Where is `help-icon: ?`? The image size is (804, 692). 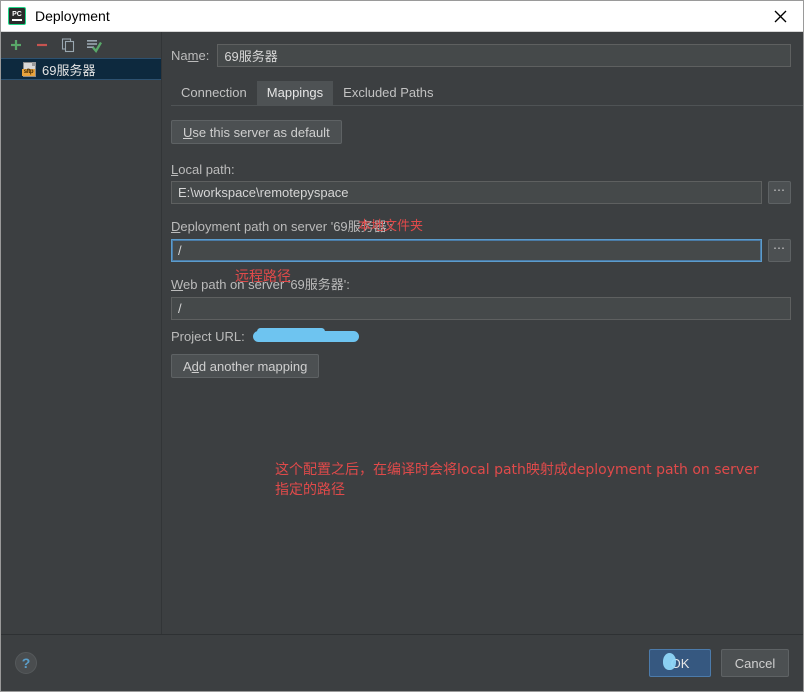
help-icon: ? is located at coordinates (26, 663).